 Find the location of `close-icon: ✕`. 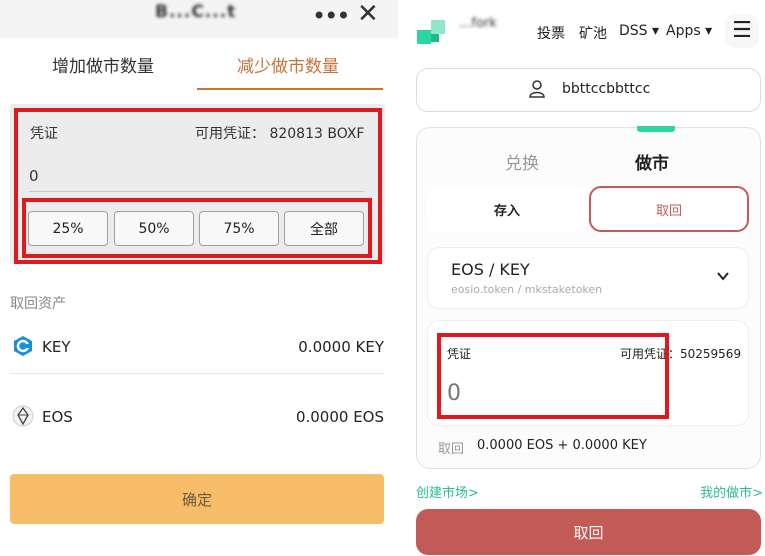

close-icon: ✕ is located at coordinates (368, 14).